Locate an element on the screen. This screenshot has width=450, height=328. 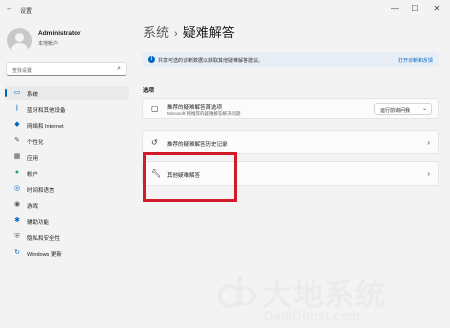
sidebar-item-windows-update: ↻ Windows 更新 is located at coordinates (67, 253).